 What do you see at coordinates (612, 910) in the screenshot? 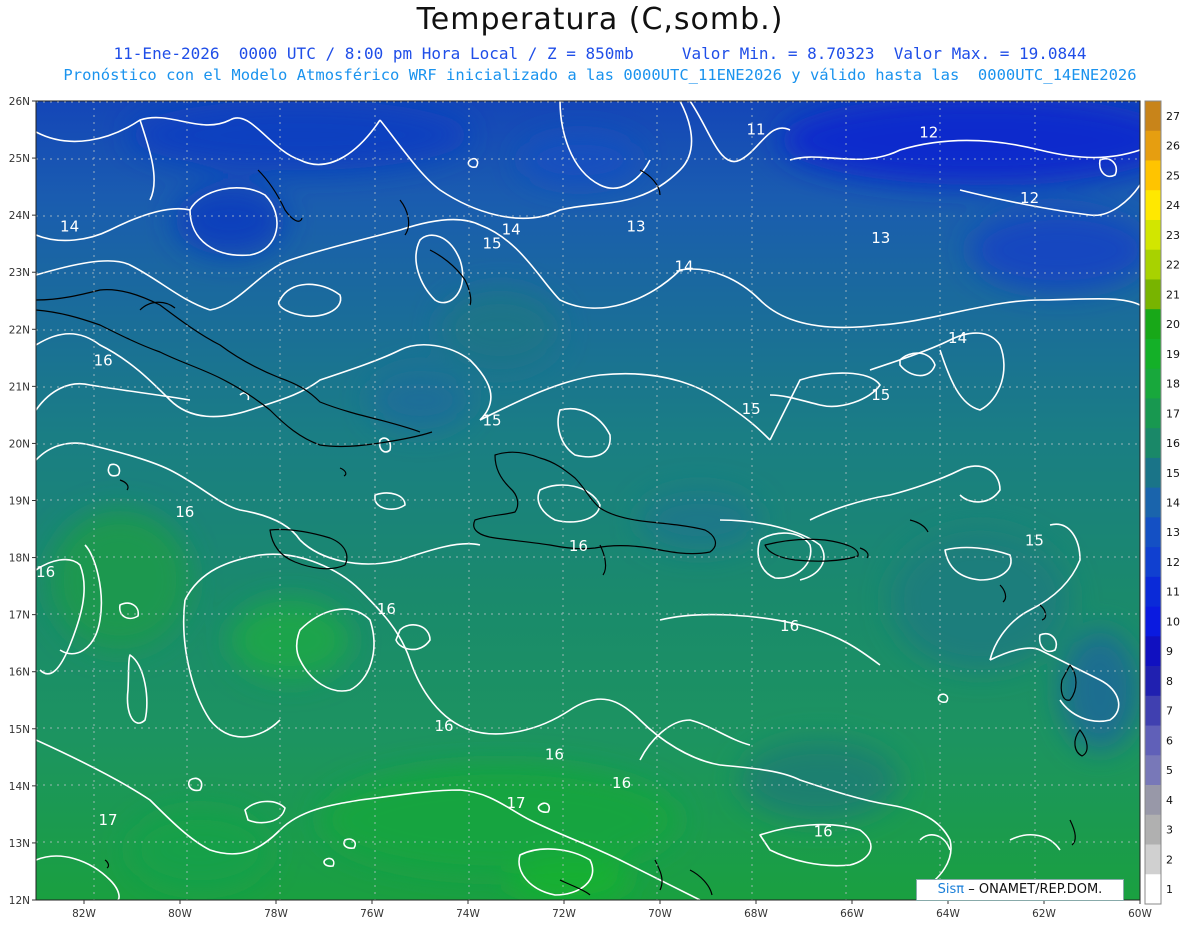
I see `longitude-axis: 82W 80W 78W 76W 74W 72W 70W 68W 66W 64W 62W 60W` at bounding box center [612, 910].